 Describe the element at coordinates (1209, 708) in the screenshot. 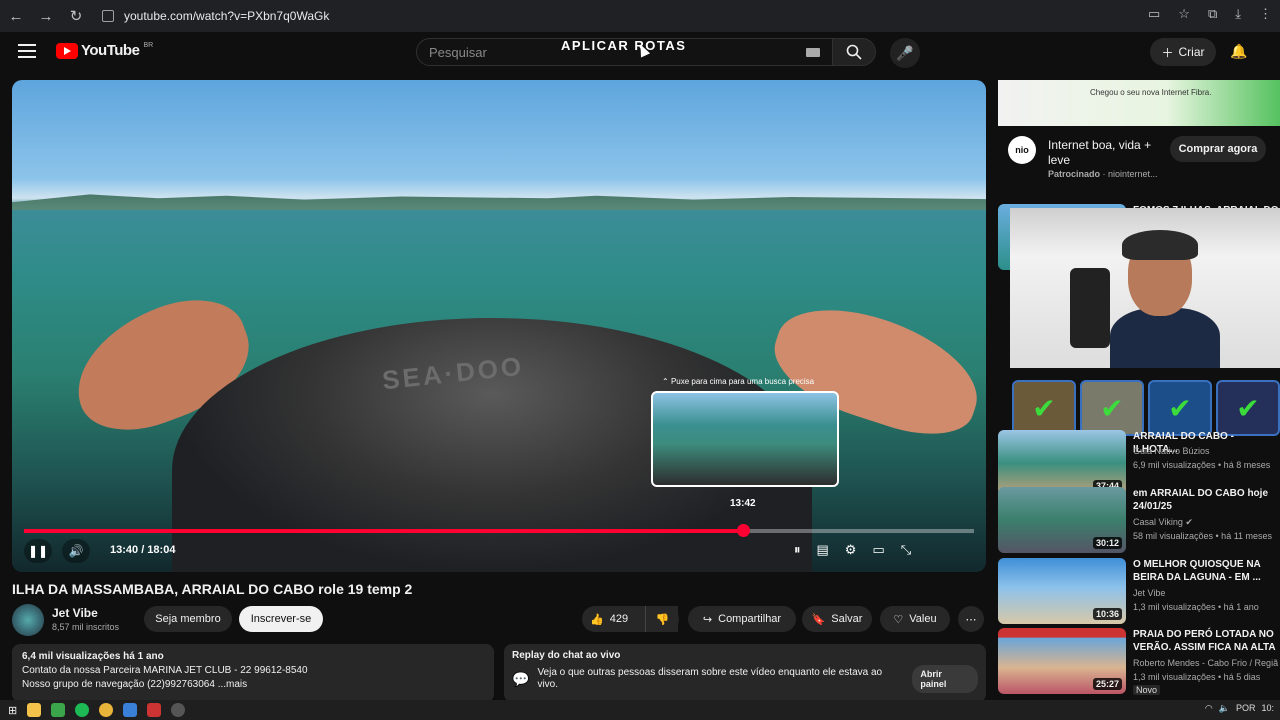

I see `wifi-icon: ◠` at that location.